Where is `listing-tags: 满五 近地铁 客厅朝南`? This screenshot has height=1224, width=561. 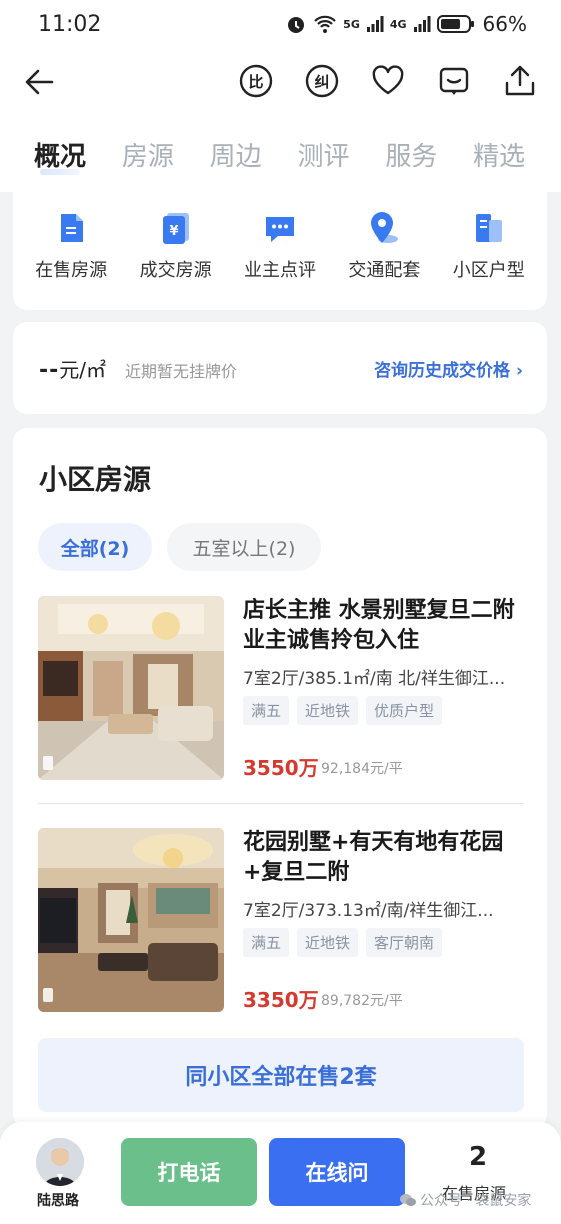 listing-tags: 满五 近地铁 客厅朝南 is located at coordinates (343, 942).